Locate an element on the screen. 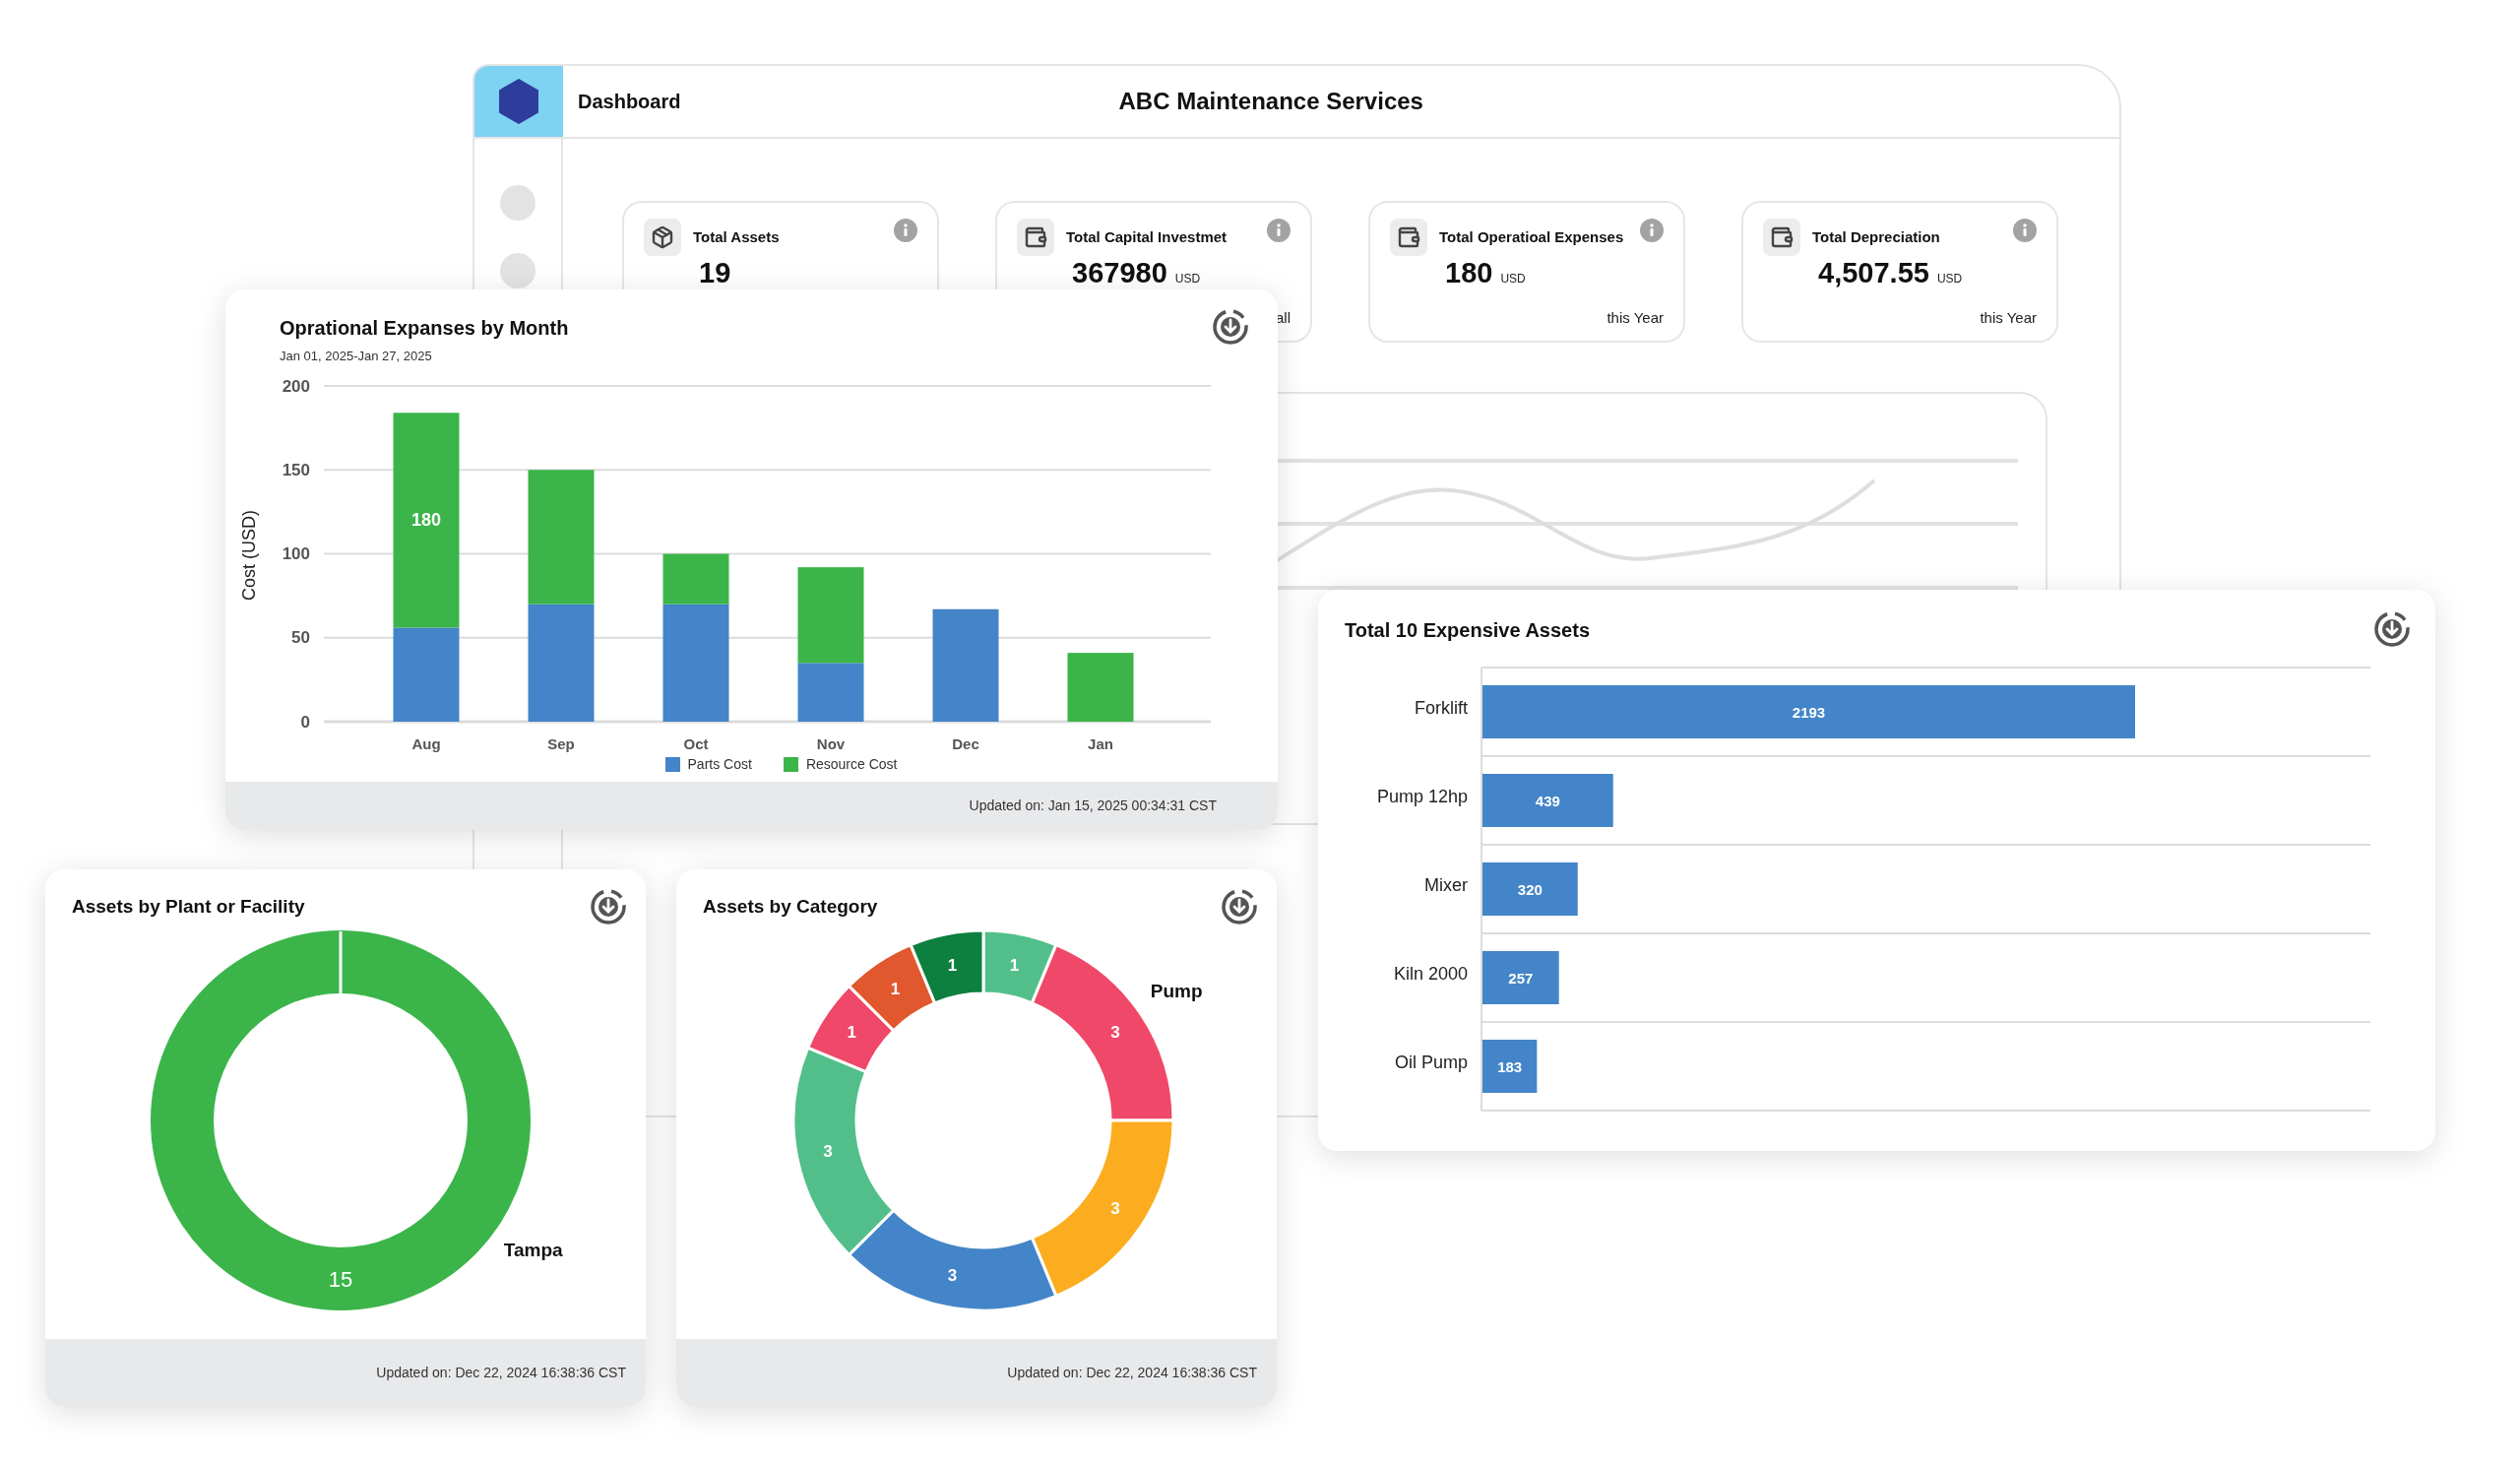 The image size is (2520, 1466). kpi-title: Total Assets is located at coordinates (737, 237).